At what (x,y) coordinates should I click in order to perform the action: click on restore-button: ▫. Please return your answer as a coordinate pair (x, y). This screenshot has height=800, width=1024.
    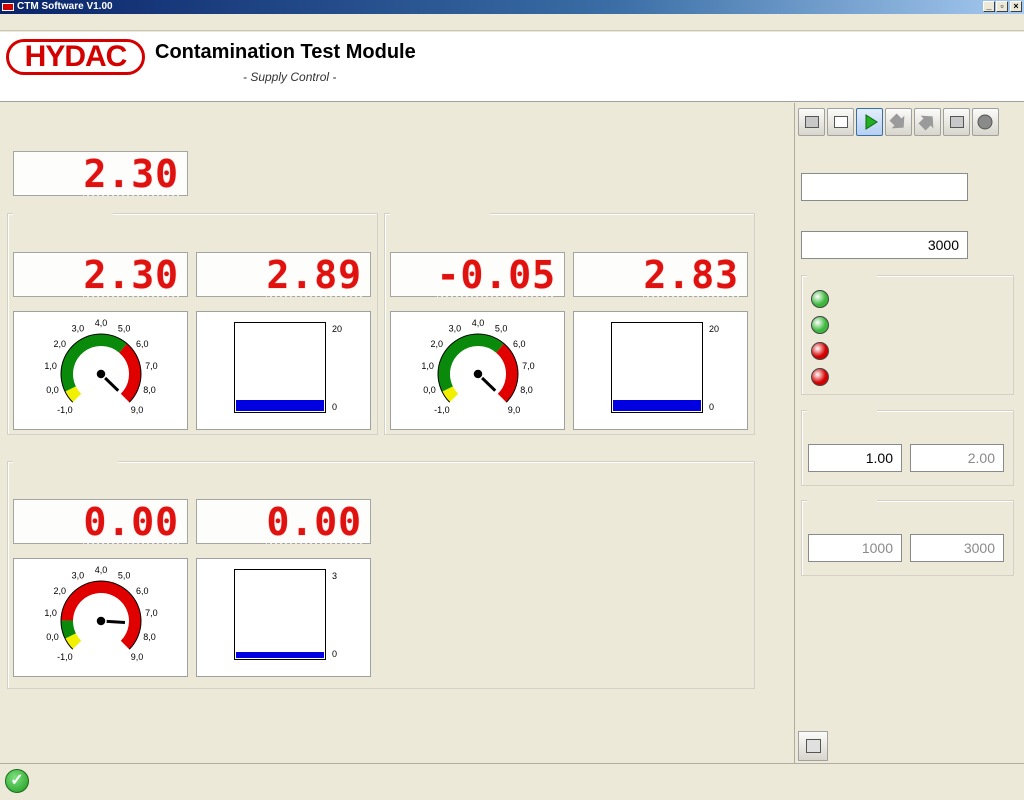
    Looking at the image, I should click on (1002, 6).